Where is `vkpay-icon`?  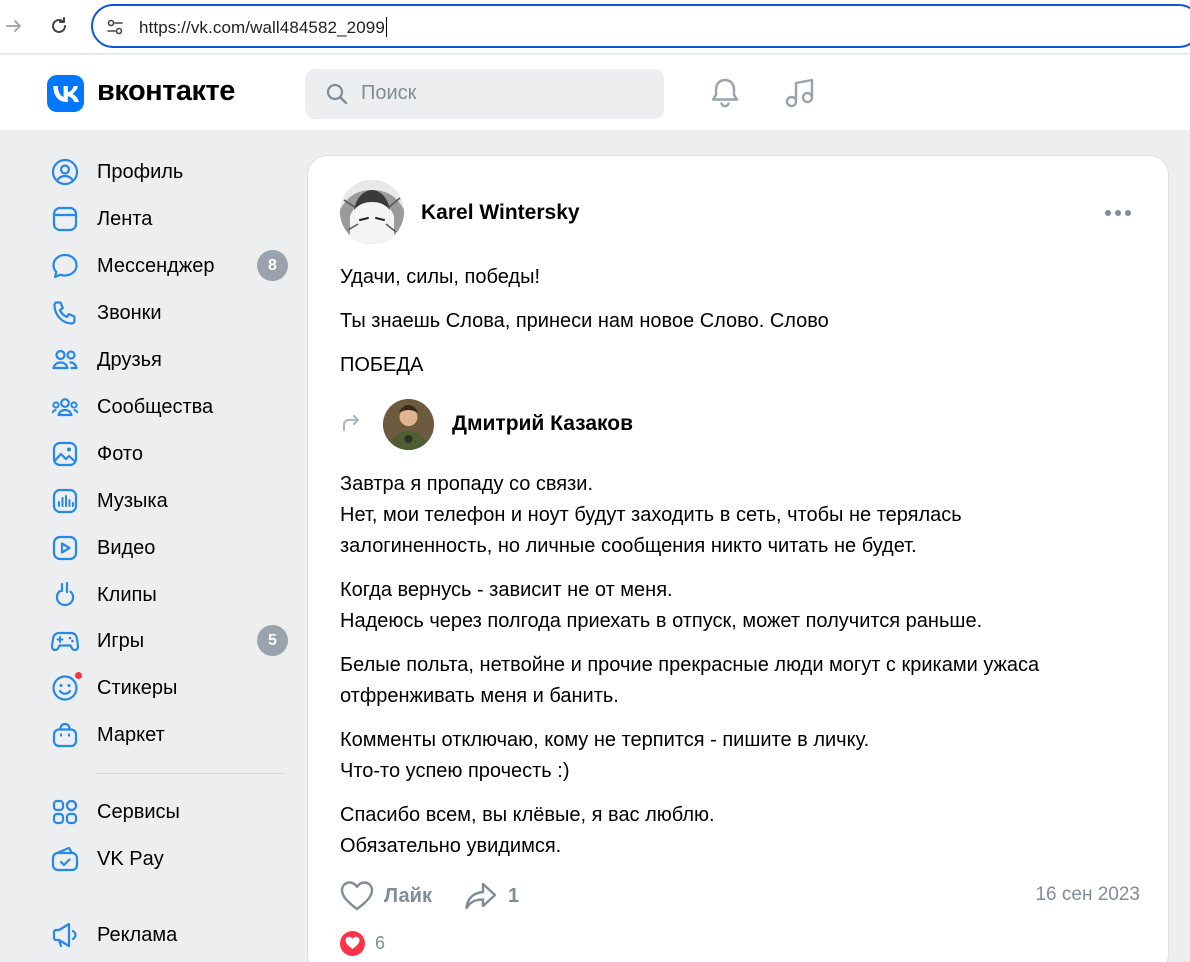
vkpay-icon is located at coordinates (65, 859).